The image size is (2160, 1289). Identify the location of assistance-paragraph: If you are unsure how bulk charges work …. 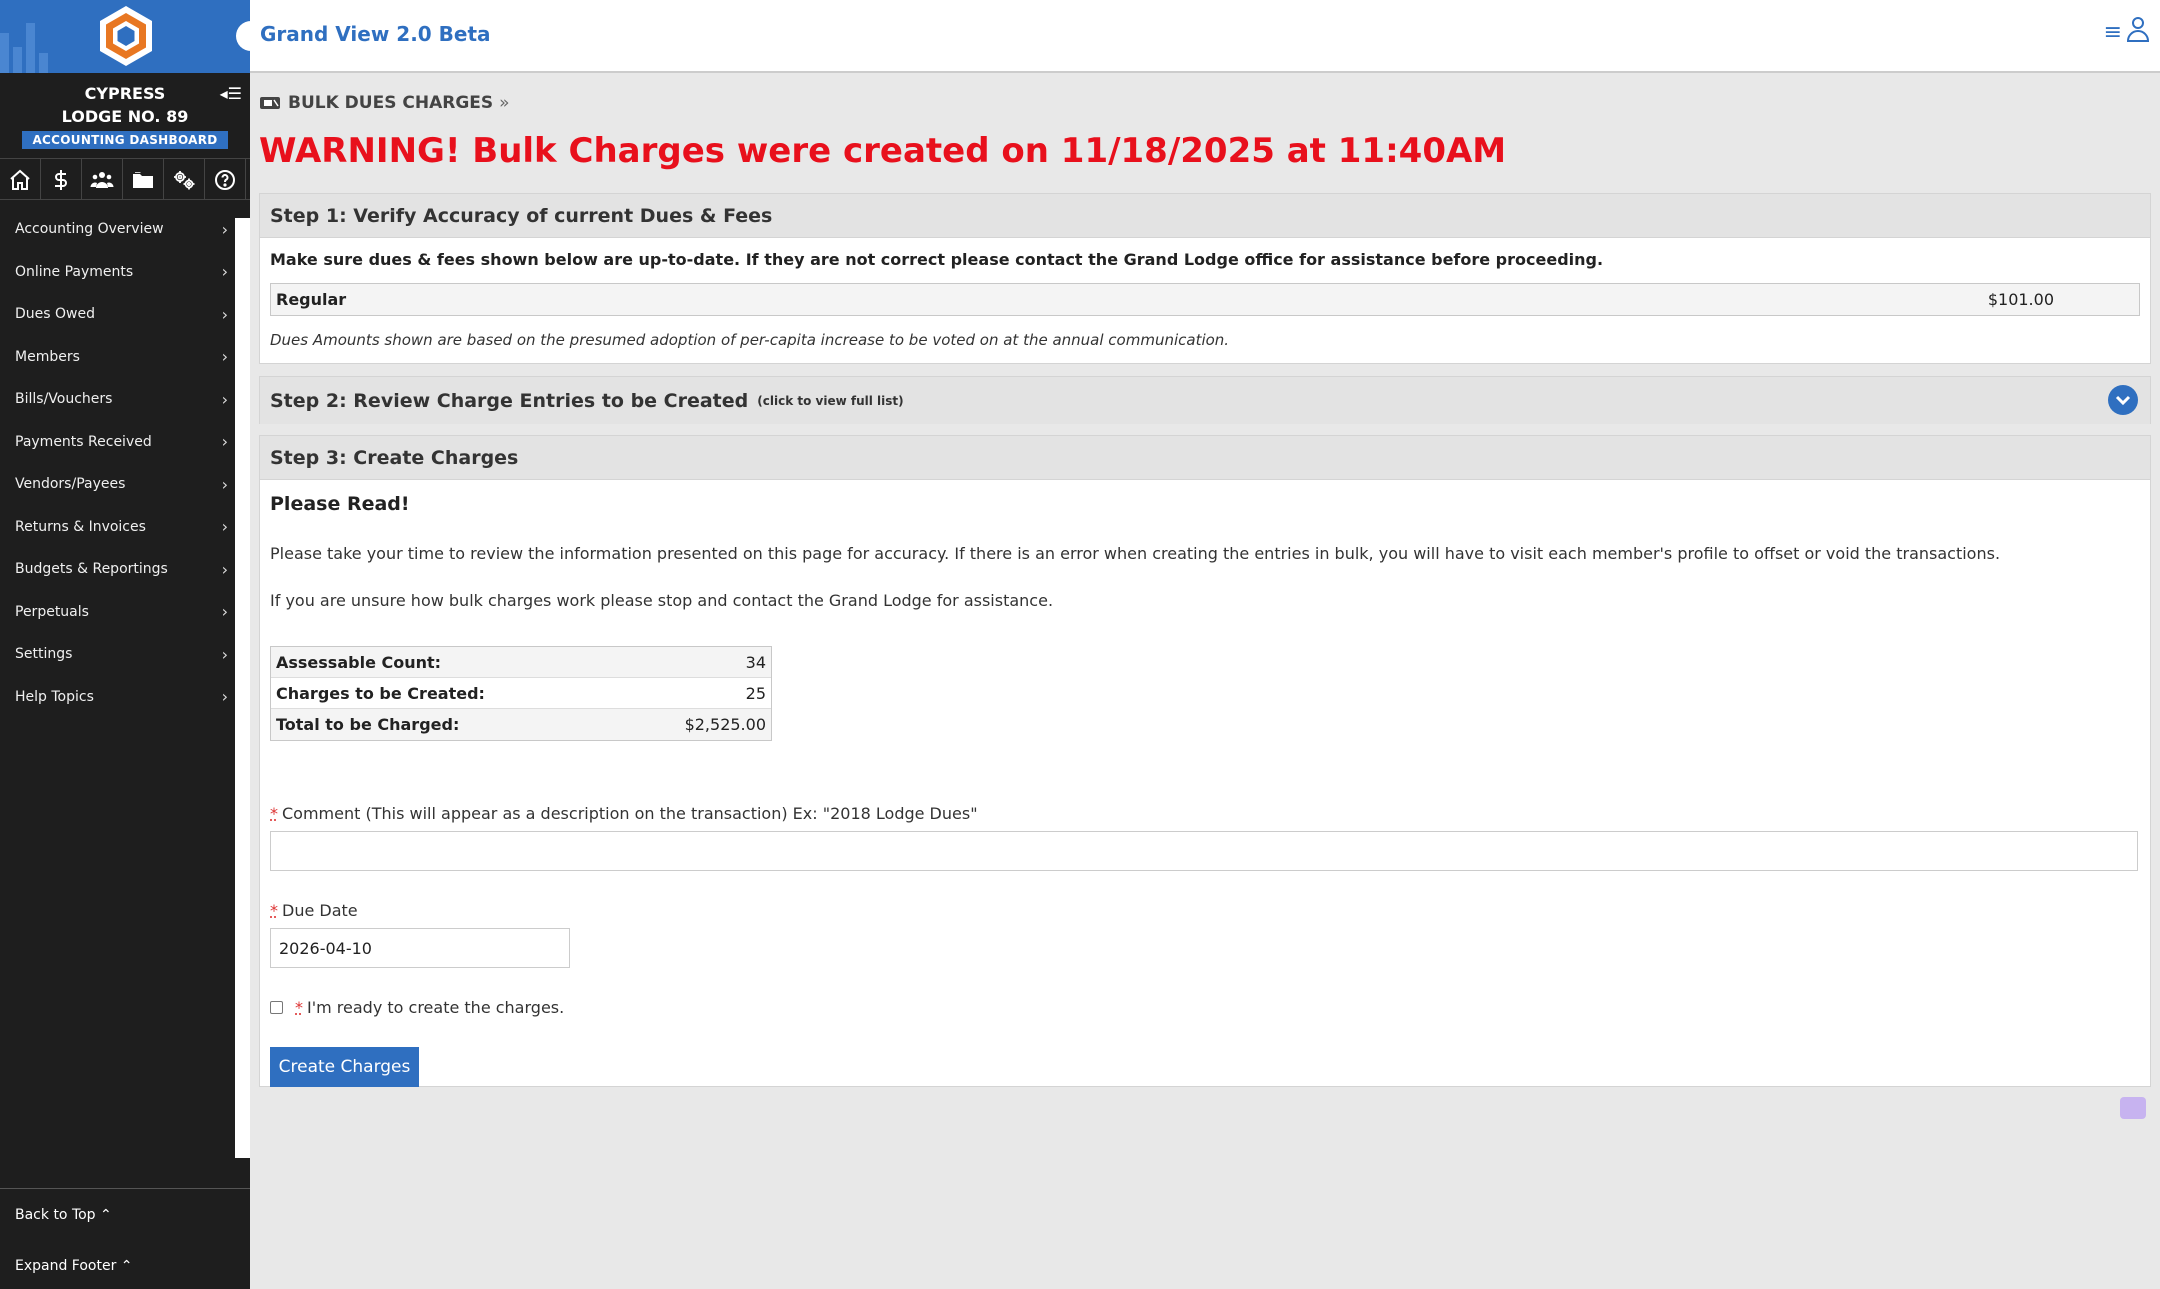
(1205, 600).